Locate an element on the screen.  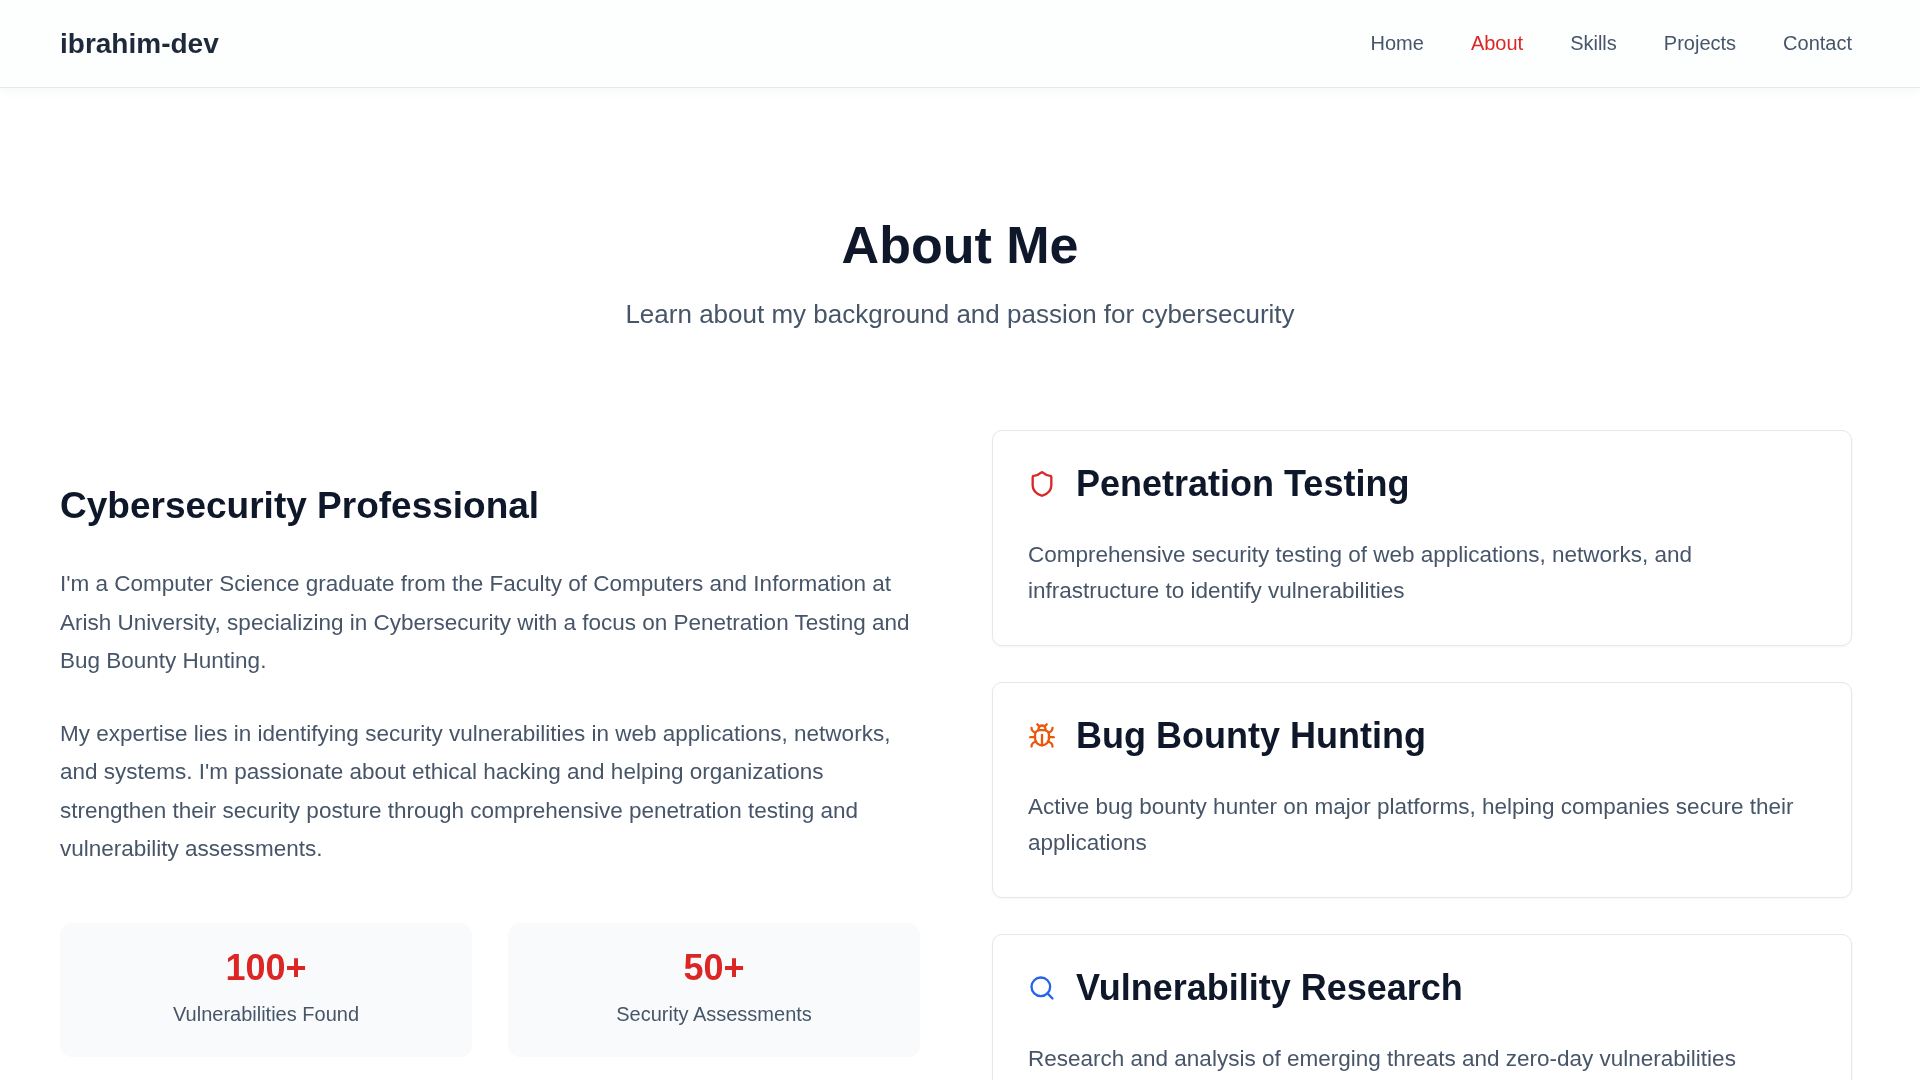
nav-link: Skills is located at coordinates (1593, 43).